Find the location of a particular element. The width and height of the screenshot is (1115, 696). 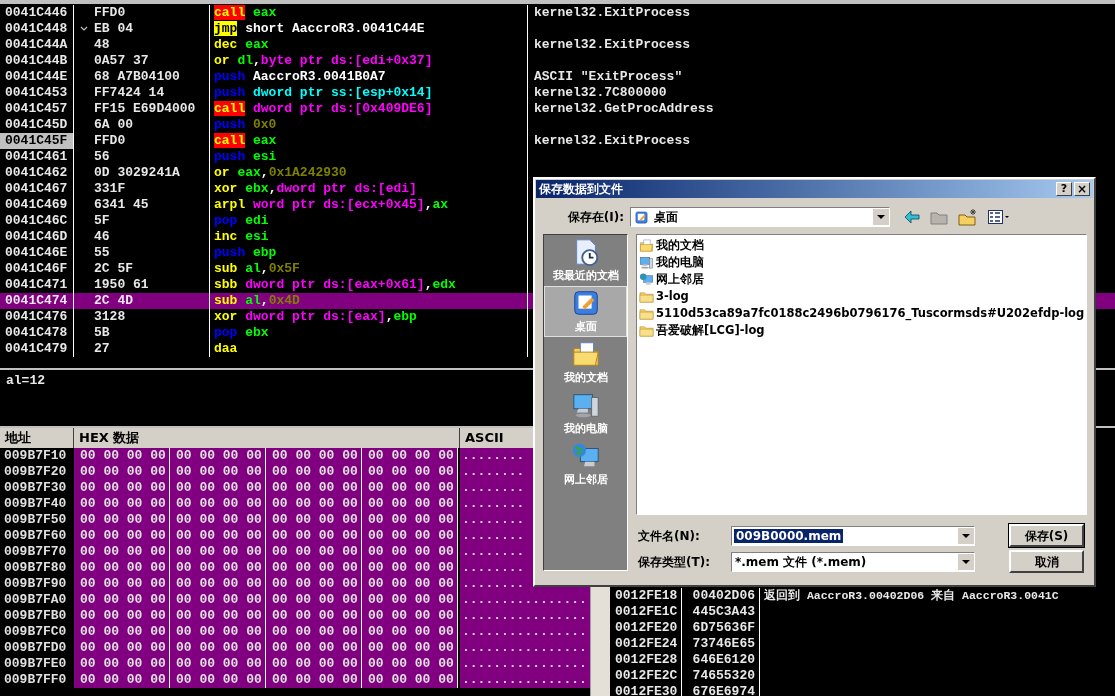

bytes-cell: 1950 61 is located at coordinates (121, 285).